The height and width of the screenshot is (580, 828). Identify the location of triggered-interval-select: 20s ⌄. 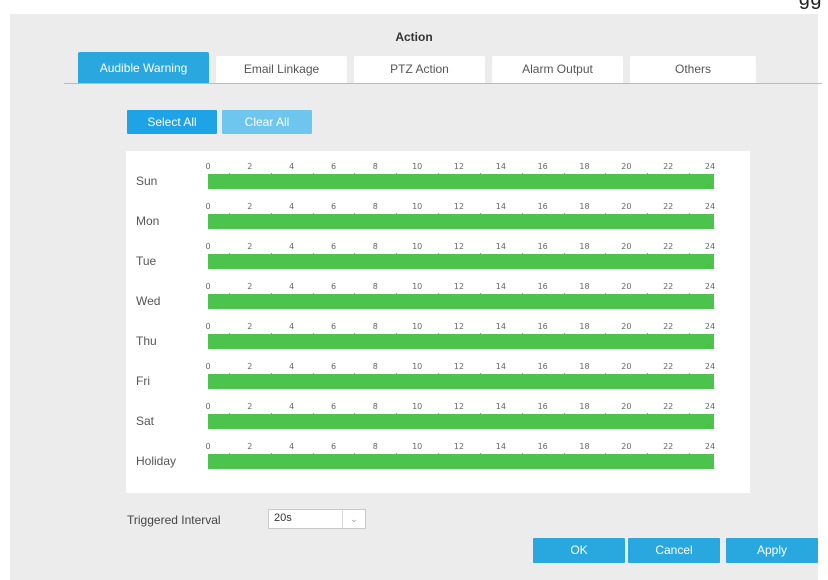
(317, 519).